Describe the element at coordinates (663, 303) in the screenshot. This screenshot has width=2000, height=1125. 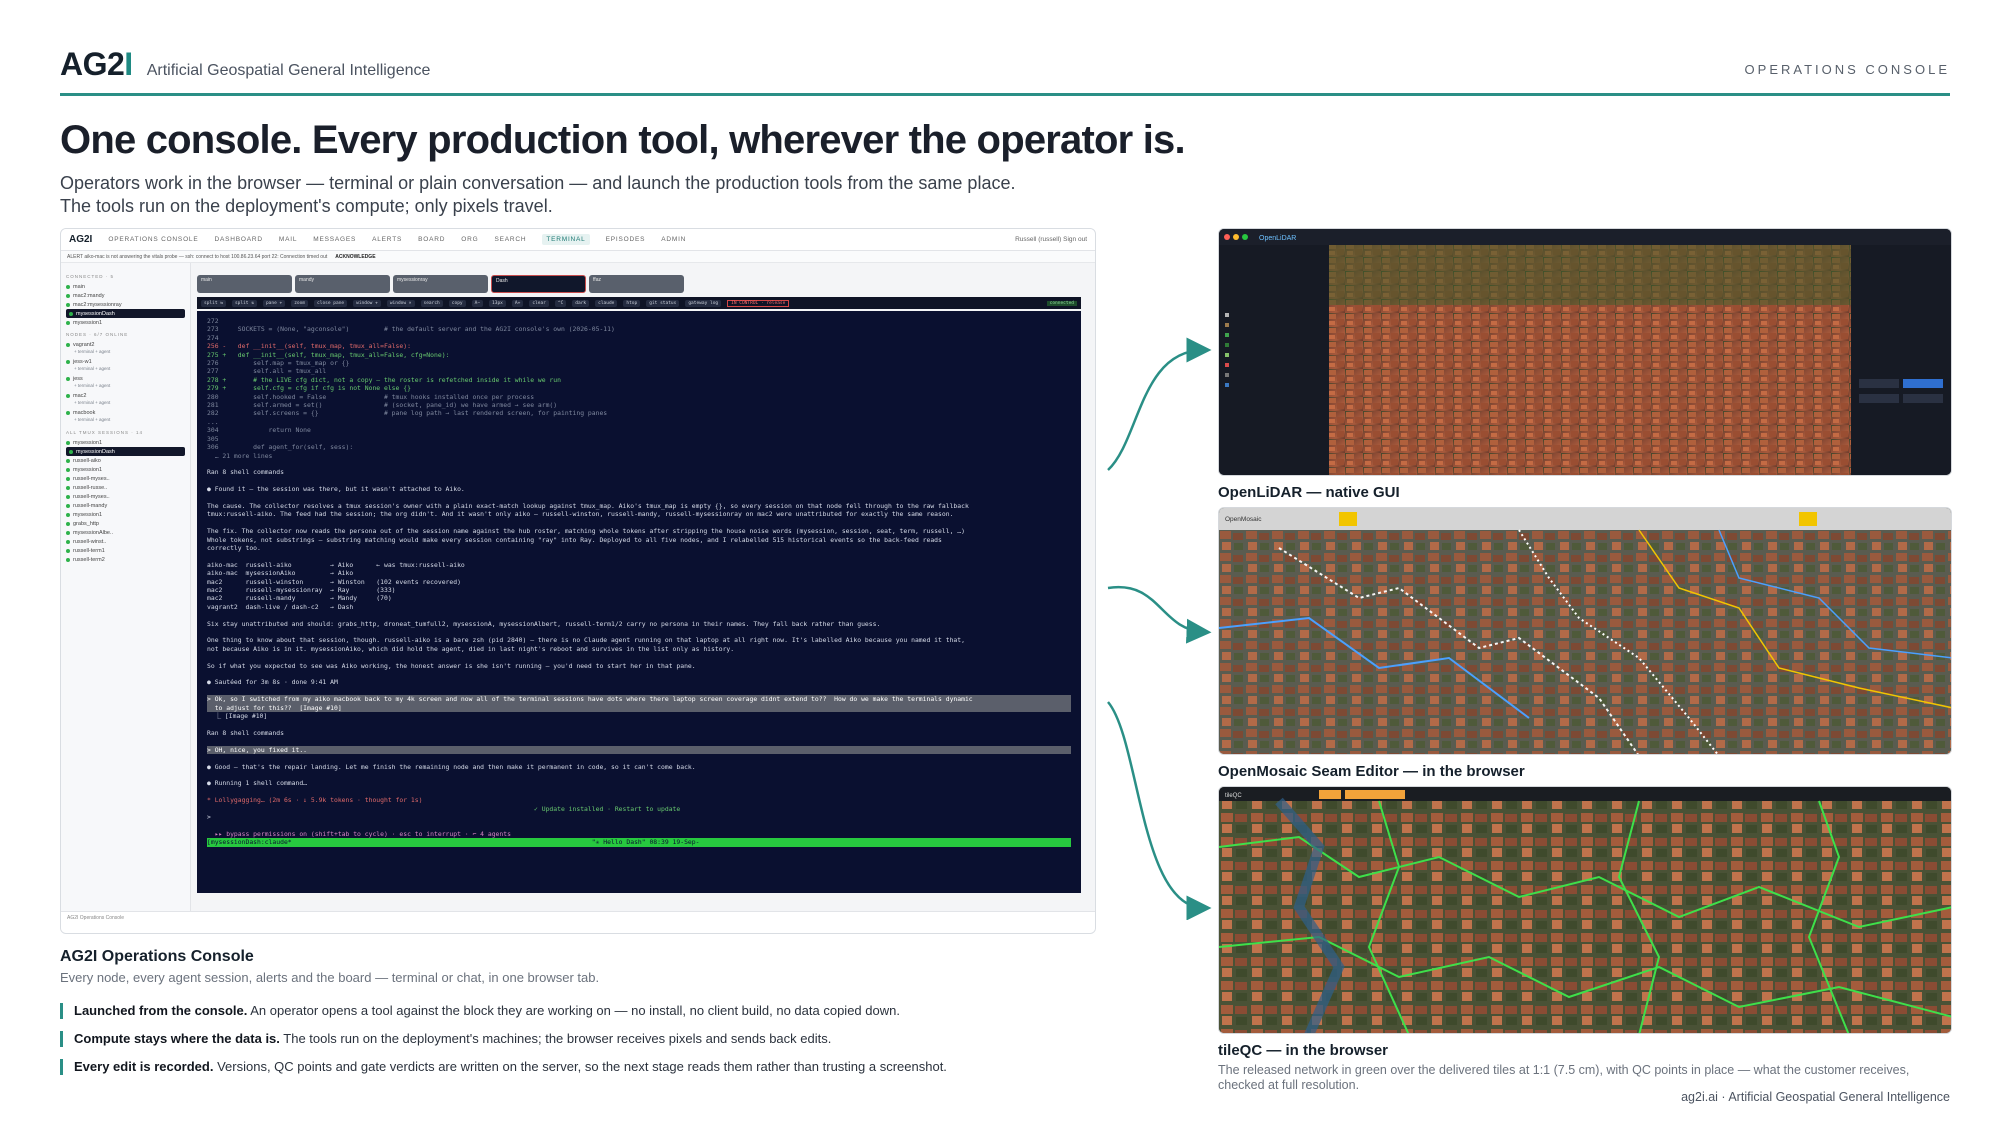
I see `tool-git-status: git status` at that location.